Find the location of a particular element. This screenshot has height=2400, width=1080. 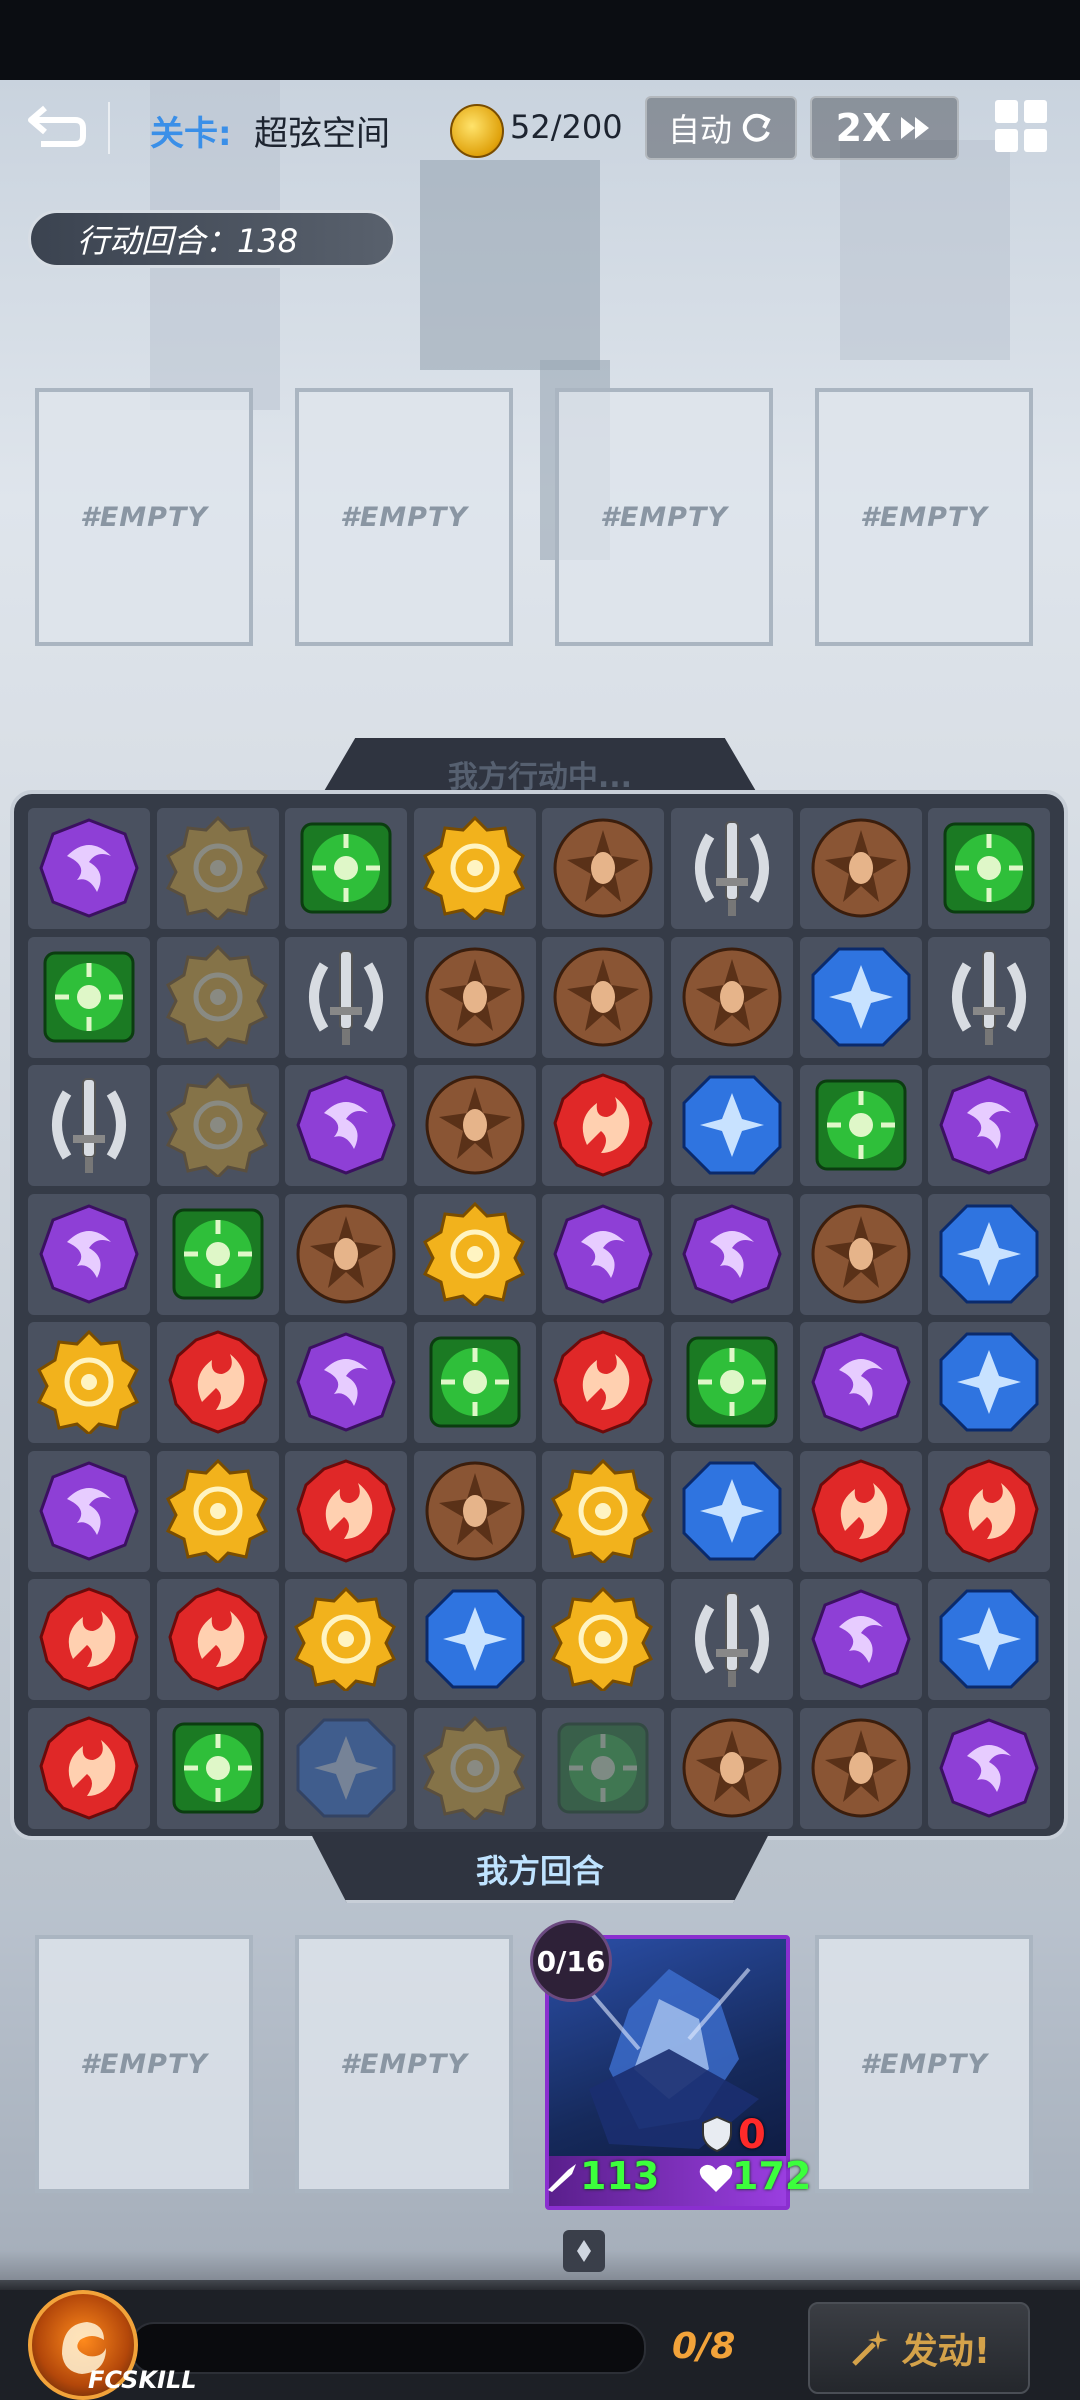

speed-button: 2X is located at coordinates (884, 128).